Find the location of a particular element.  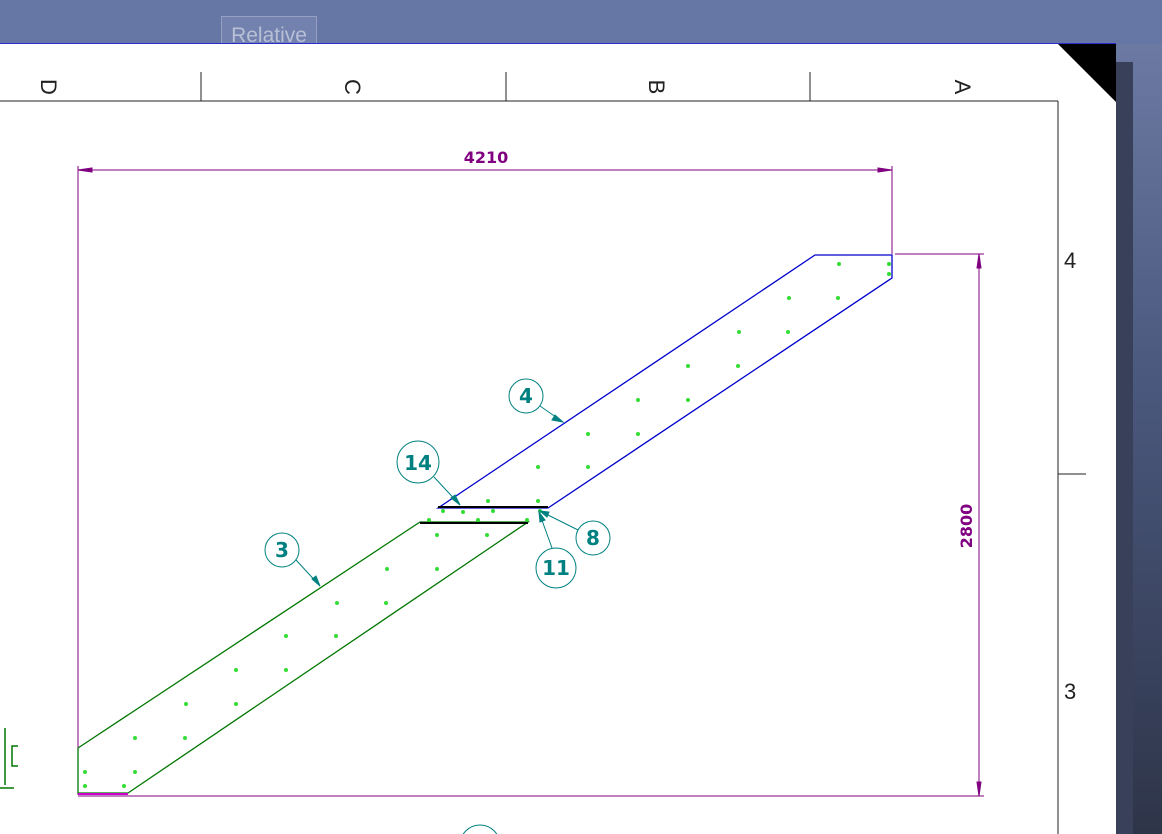

zone-label-b: B is located at coordinates (656, 87).